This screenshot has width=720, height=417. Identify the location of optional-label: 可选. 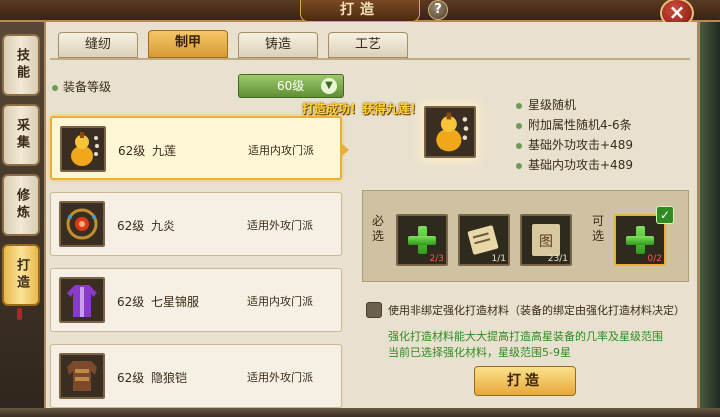
(598, 228).